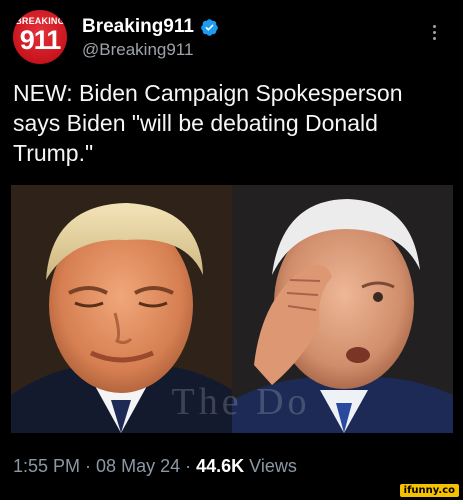  What do you see at coordinates (46, 466) in the screenshot?
I see `tweet-time: 1:55 PM` at bounding box center [46, 466].